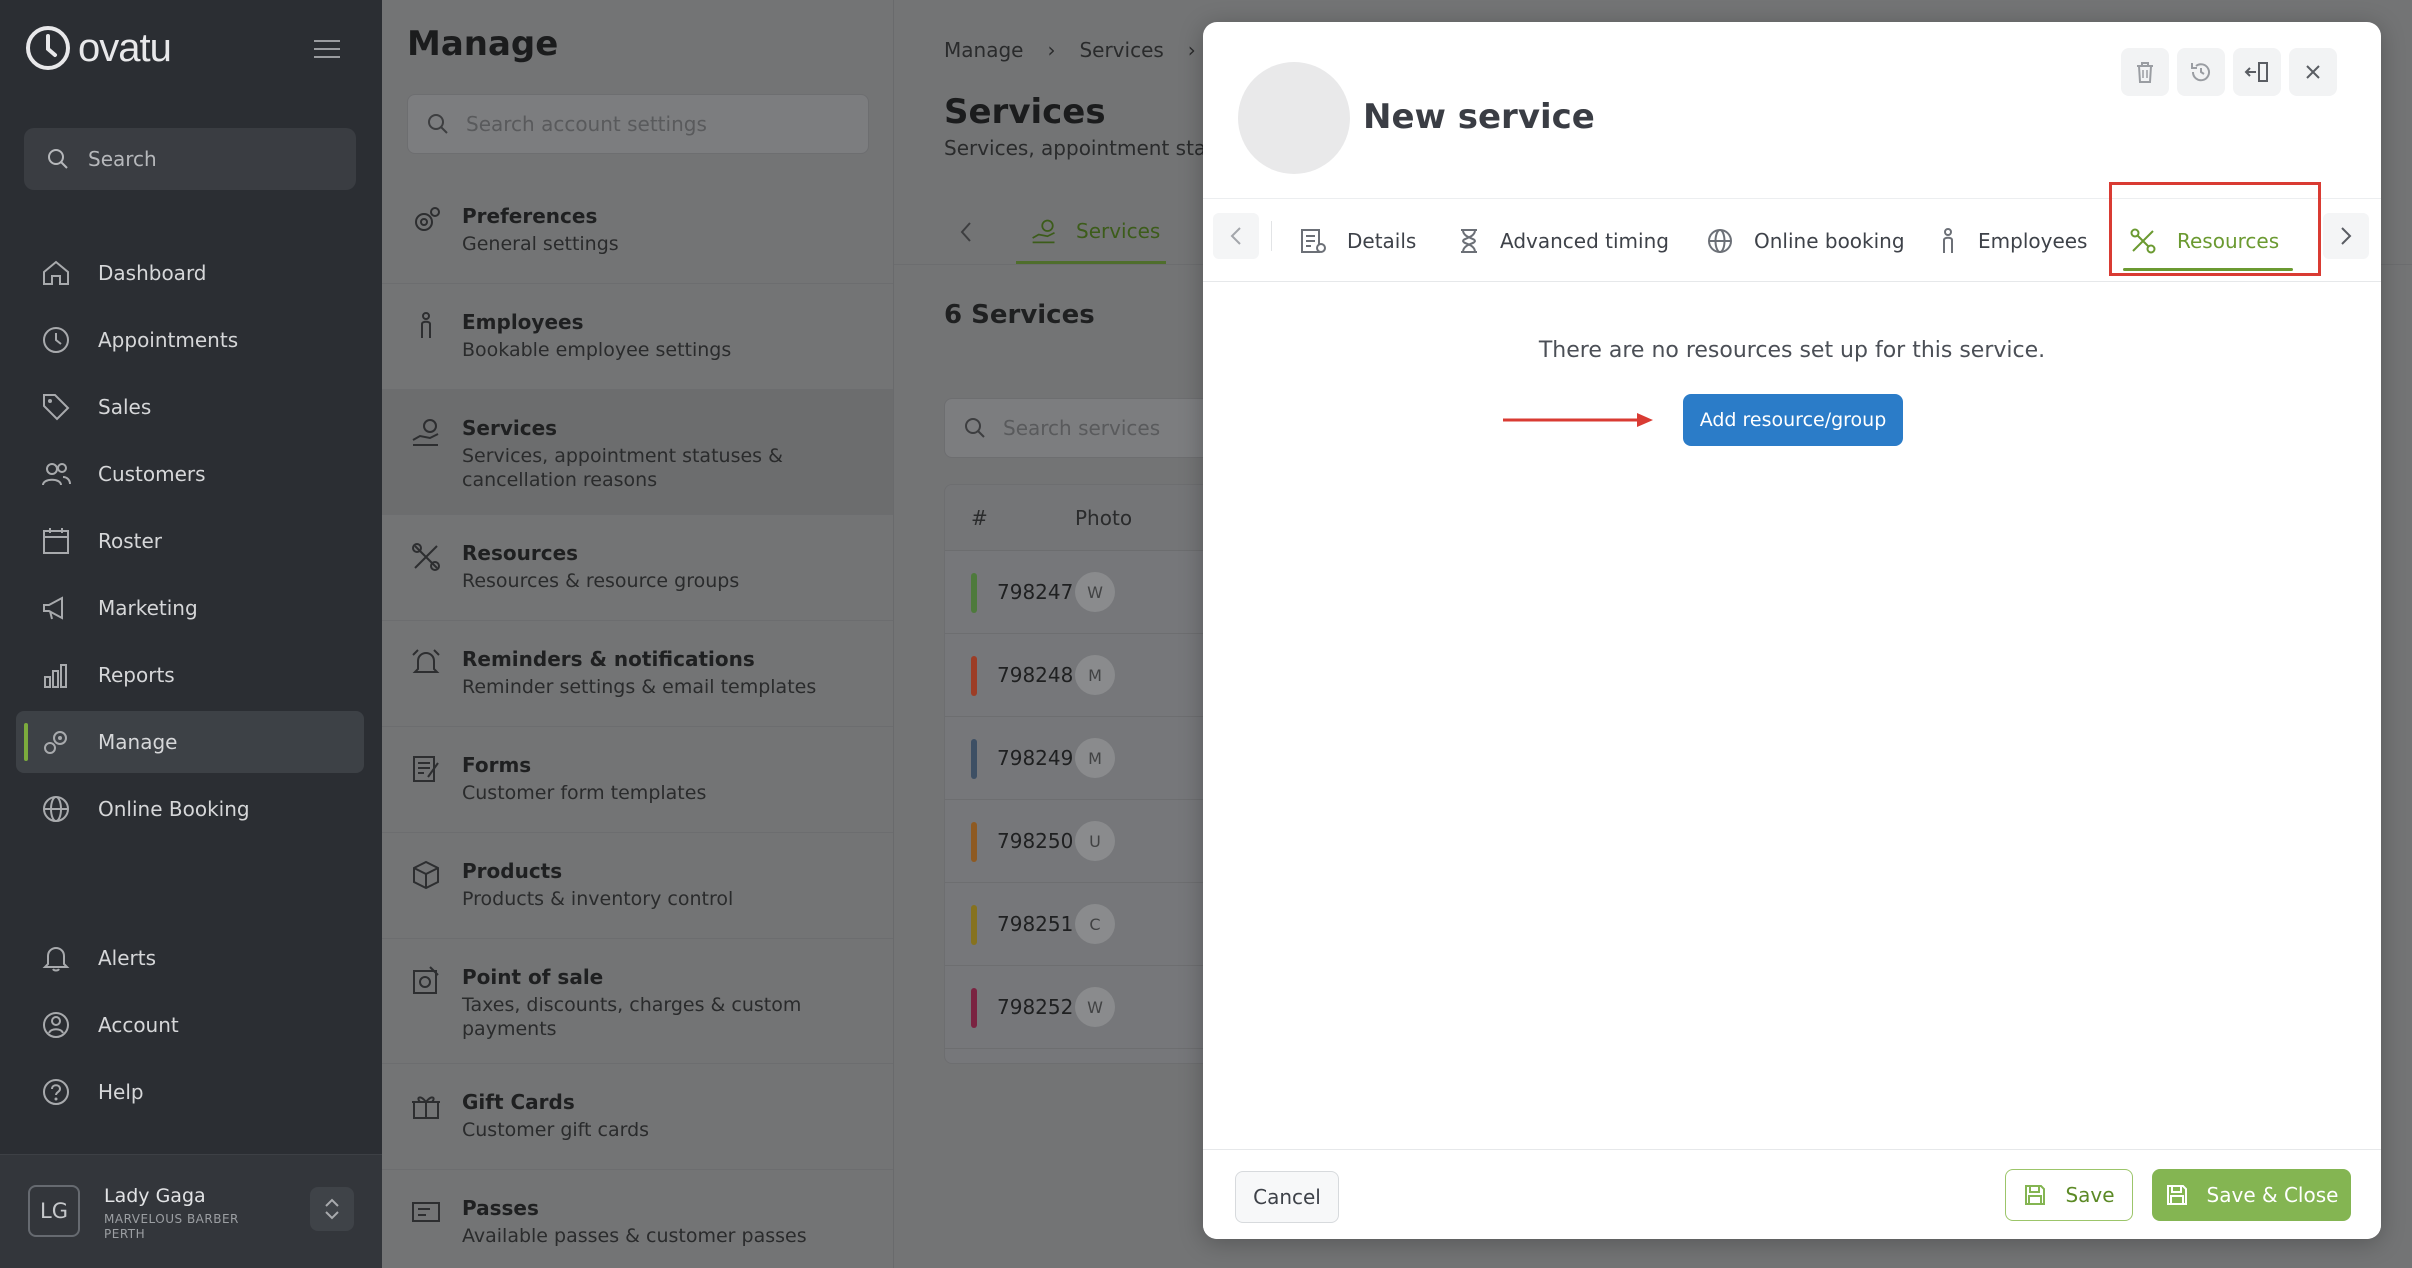 The width and height of the screenshot is (2412, 1268). I want to click on logo: ovatu, so click(98, 48).